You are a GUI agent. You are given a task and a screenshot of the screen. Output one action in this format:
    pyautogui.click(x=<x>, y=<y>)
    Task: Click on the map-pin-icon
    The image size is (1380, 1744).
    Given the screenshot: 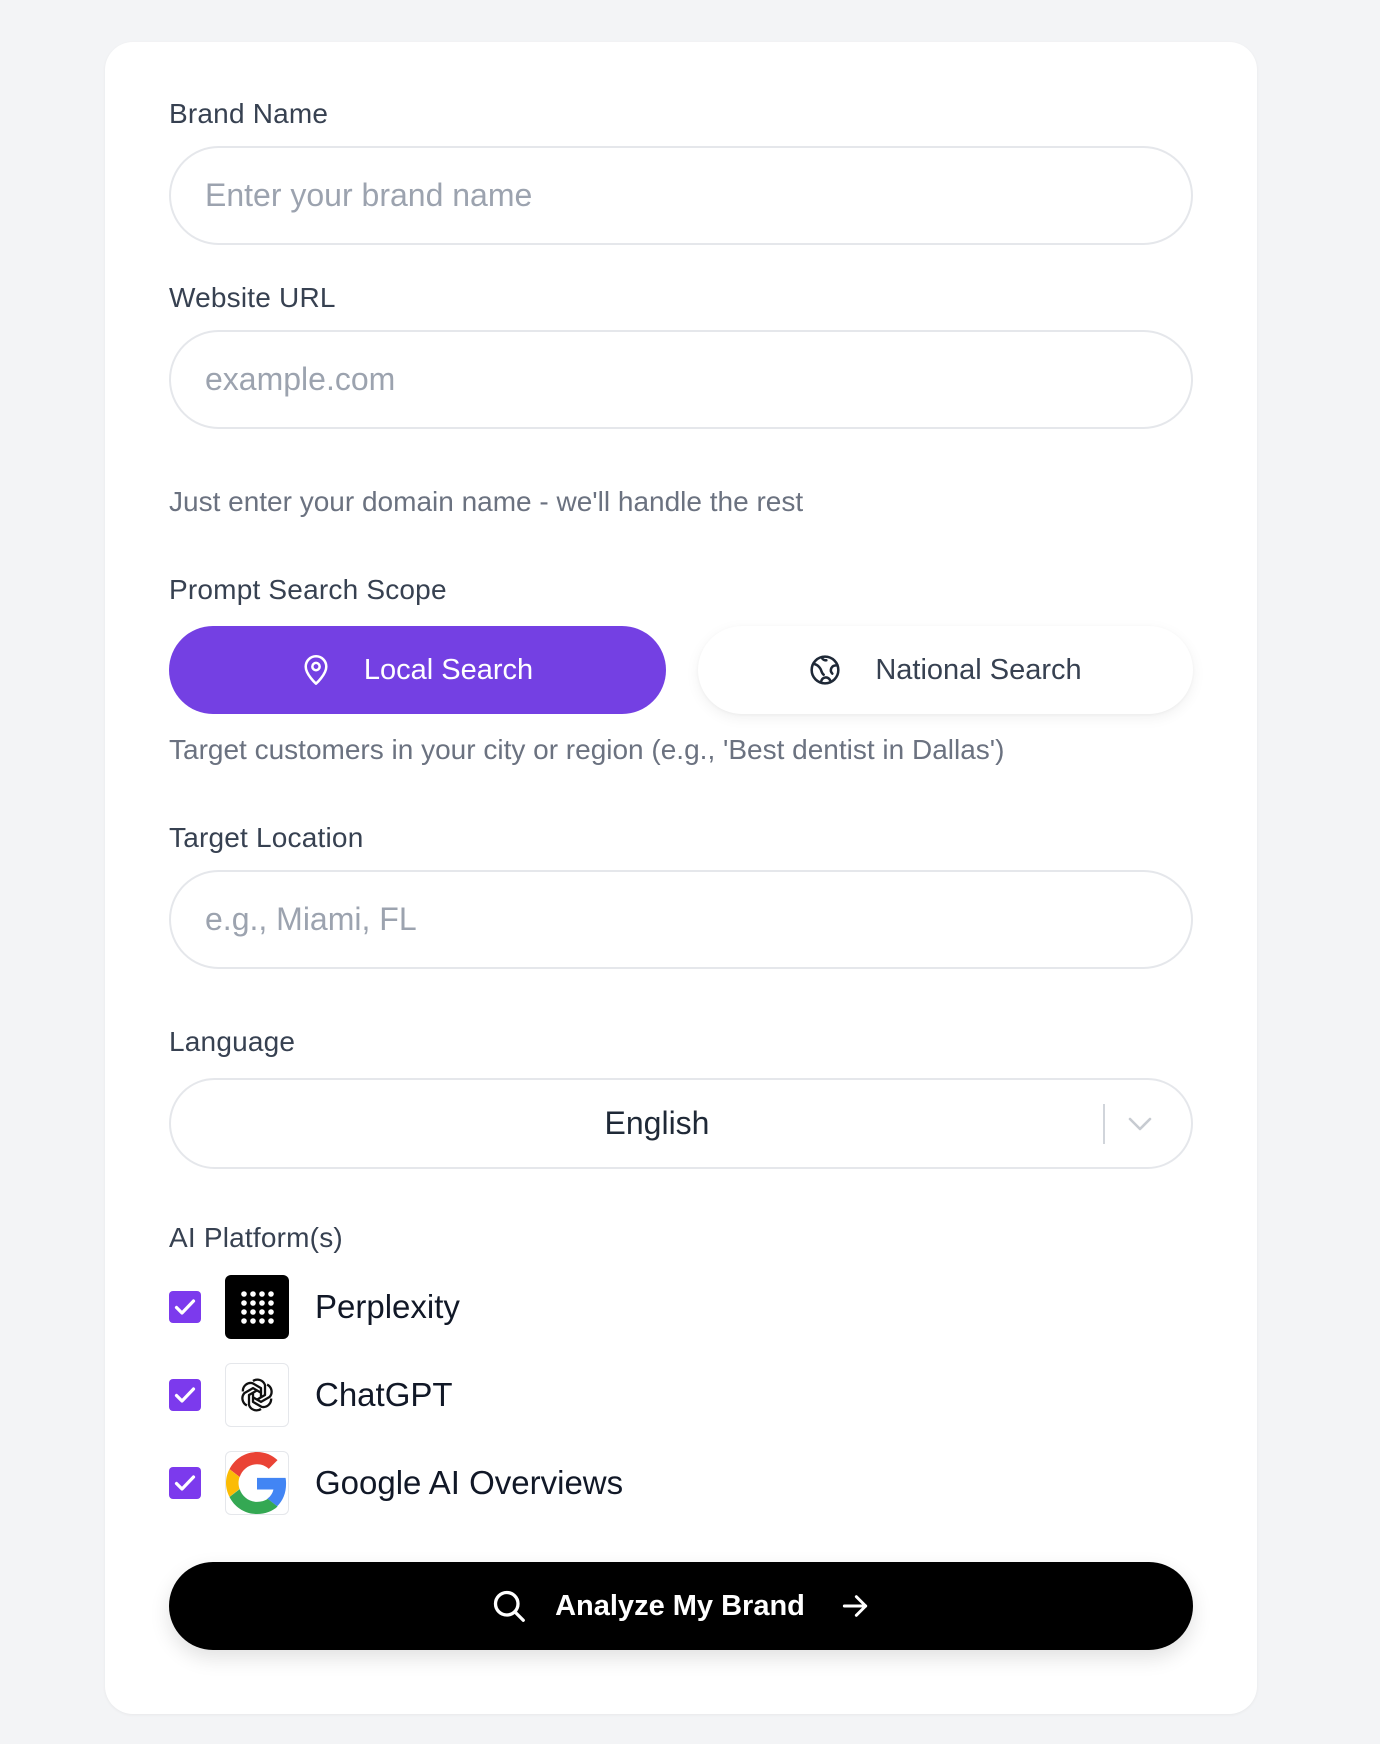 What is the action you would take?
    pyautogui.click(x=316, y=670)
    